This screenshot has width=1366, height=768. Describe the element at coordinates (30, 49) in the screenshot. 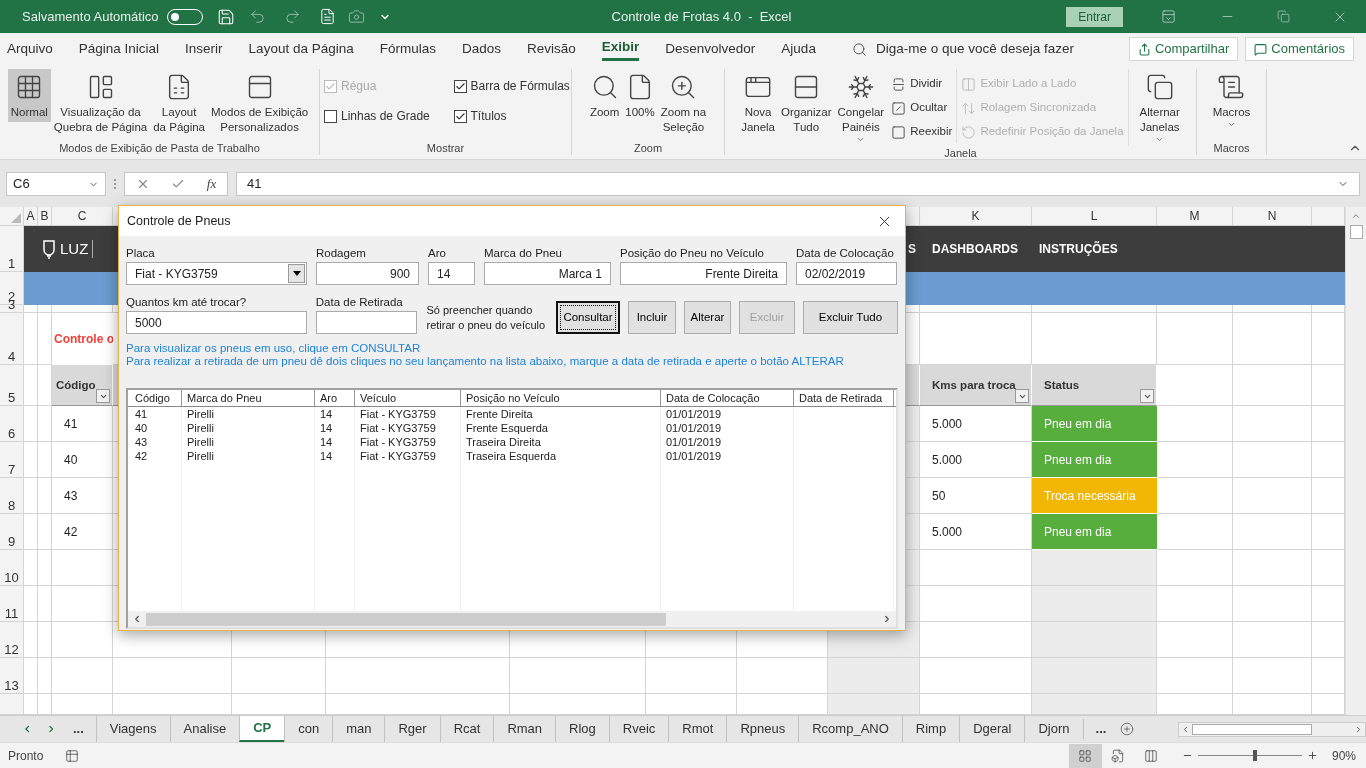

I see `menu-tab: Arquivo` at that location.